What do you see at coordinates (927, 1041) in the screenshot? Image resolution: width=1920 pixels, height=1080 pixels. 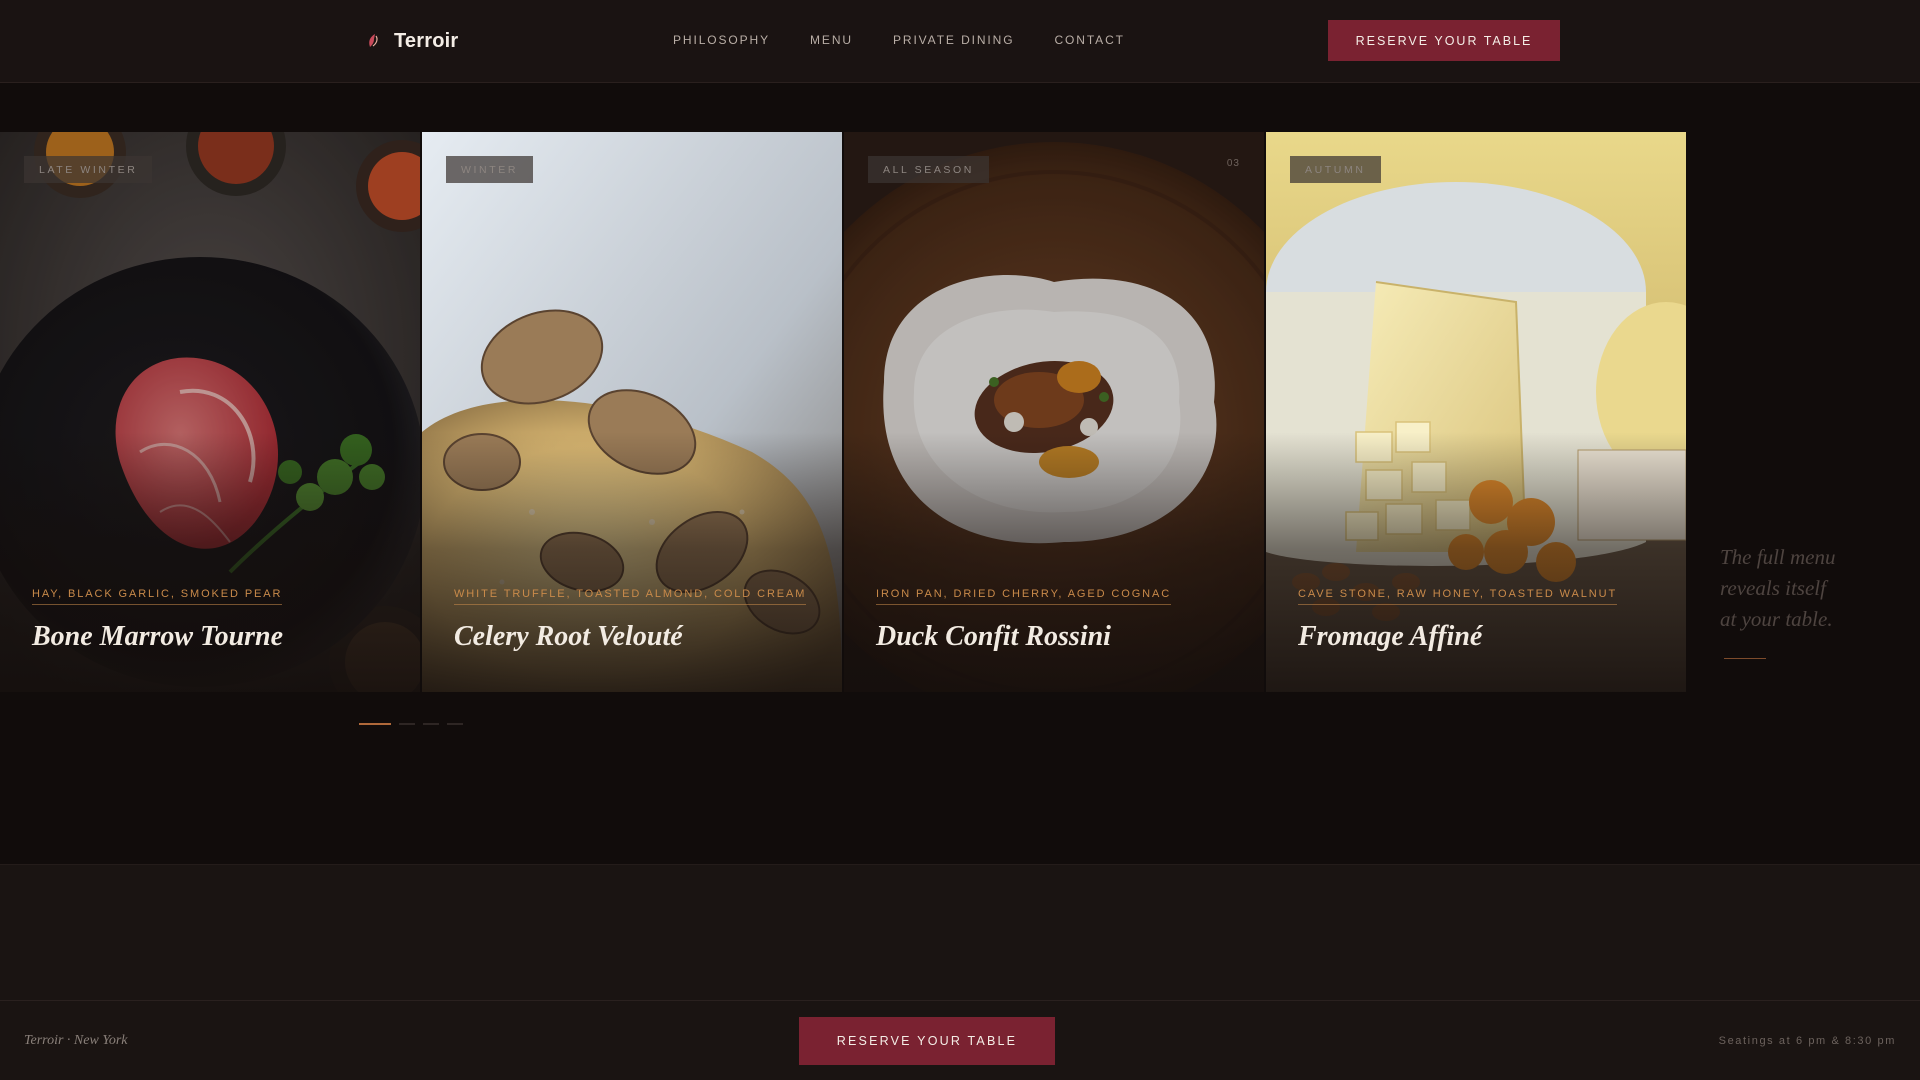 I see `reserve-table-footer-button: RESERVE YOUR TABLE` at bounding box center [927, 1041].